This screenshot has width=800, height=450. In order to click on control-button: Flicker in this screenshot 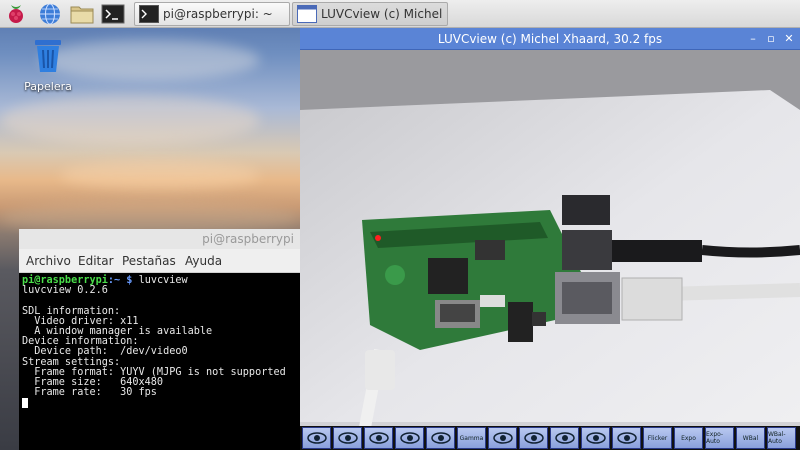, I will do `click(657, 438)`.